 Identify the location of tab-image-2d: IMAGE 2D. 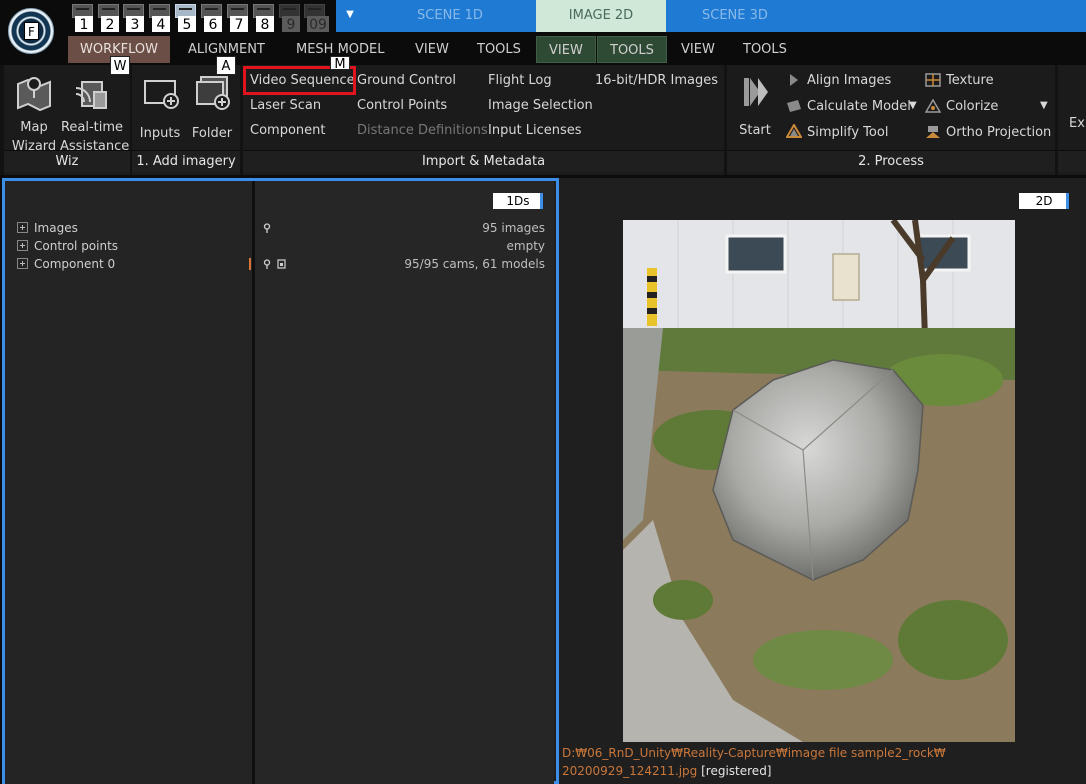
(601, 16).